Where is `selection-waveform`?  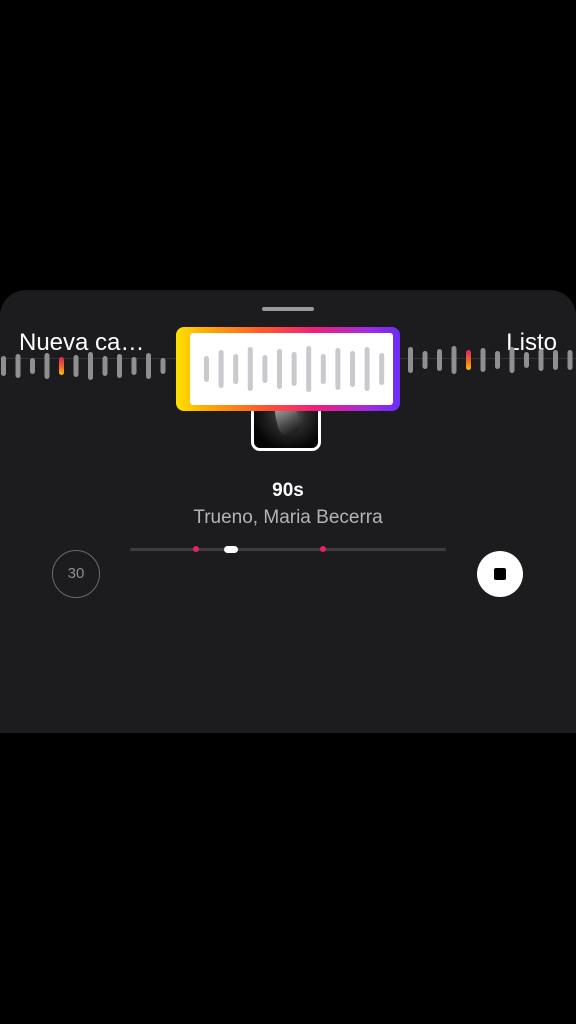
selection-waveform is located at coordinates (291, 369).